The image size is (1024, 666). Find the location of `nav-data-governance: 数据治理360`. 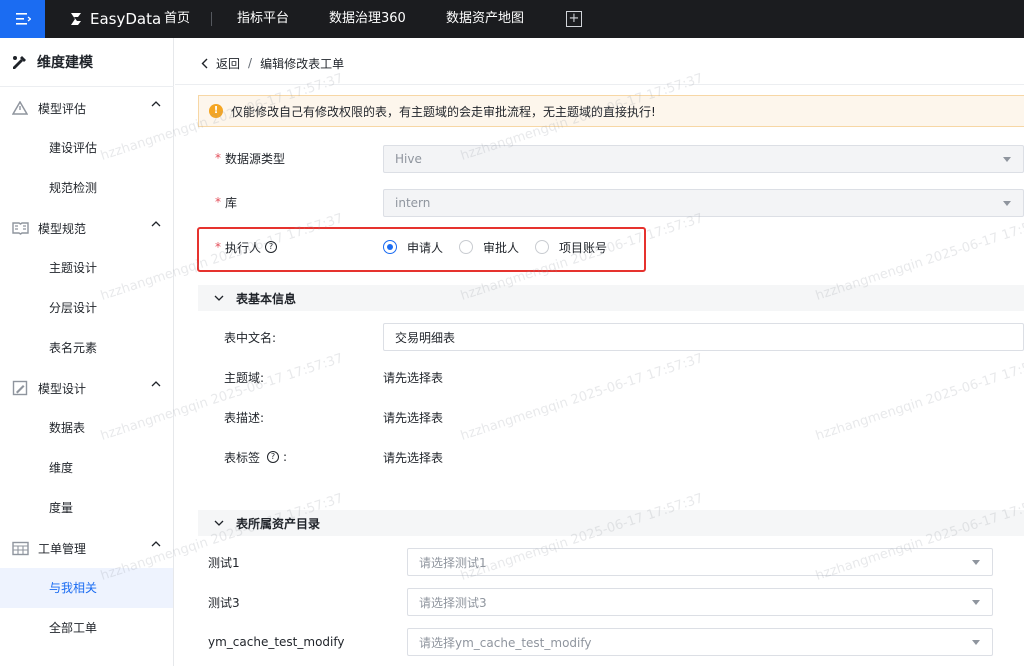

nav-data-governance: 数据治理360 is located at coordinates (367, 19).